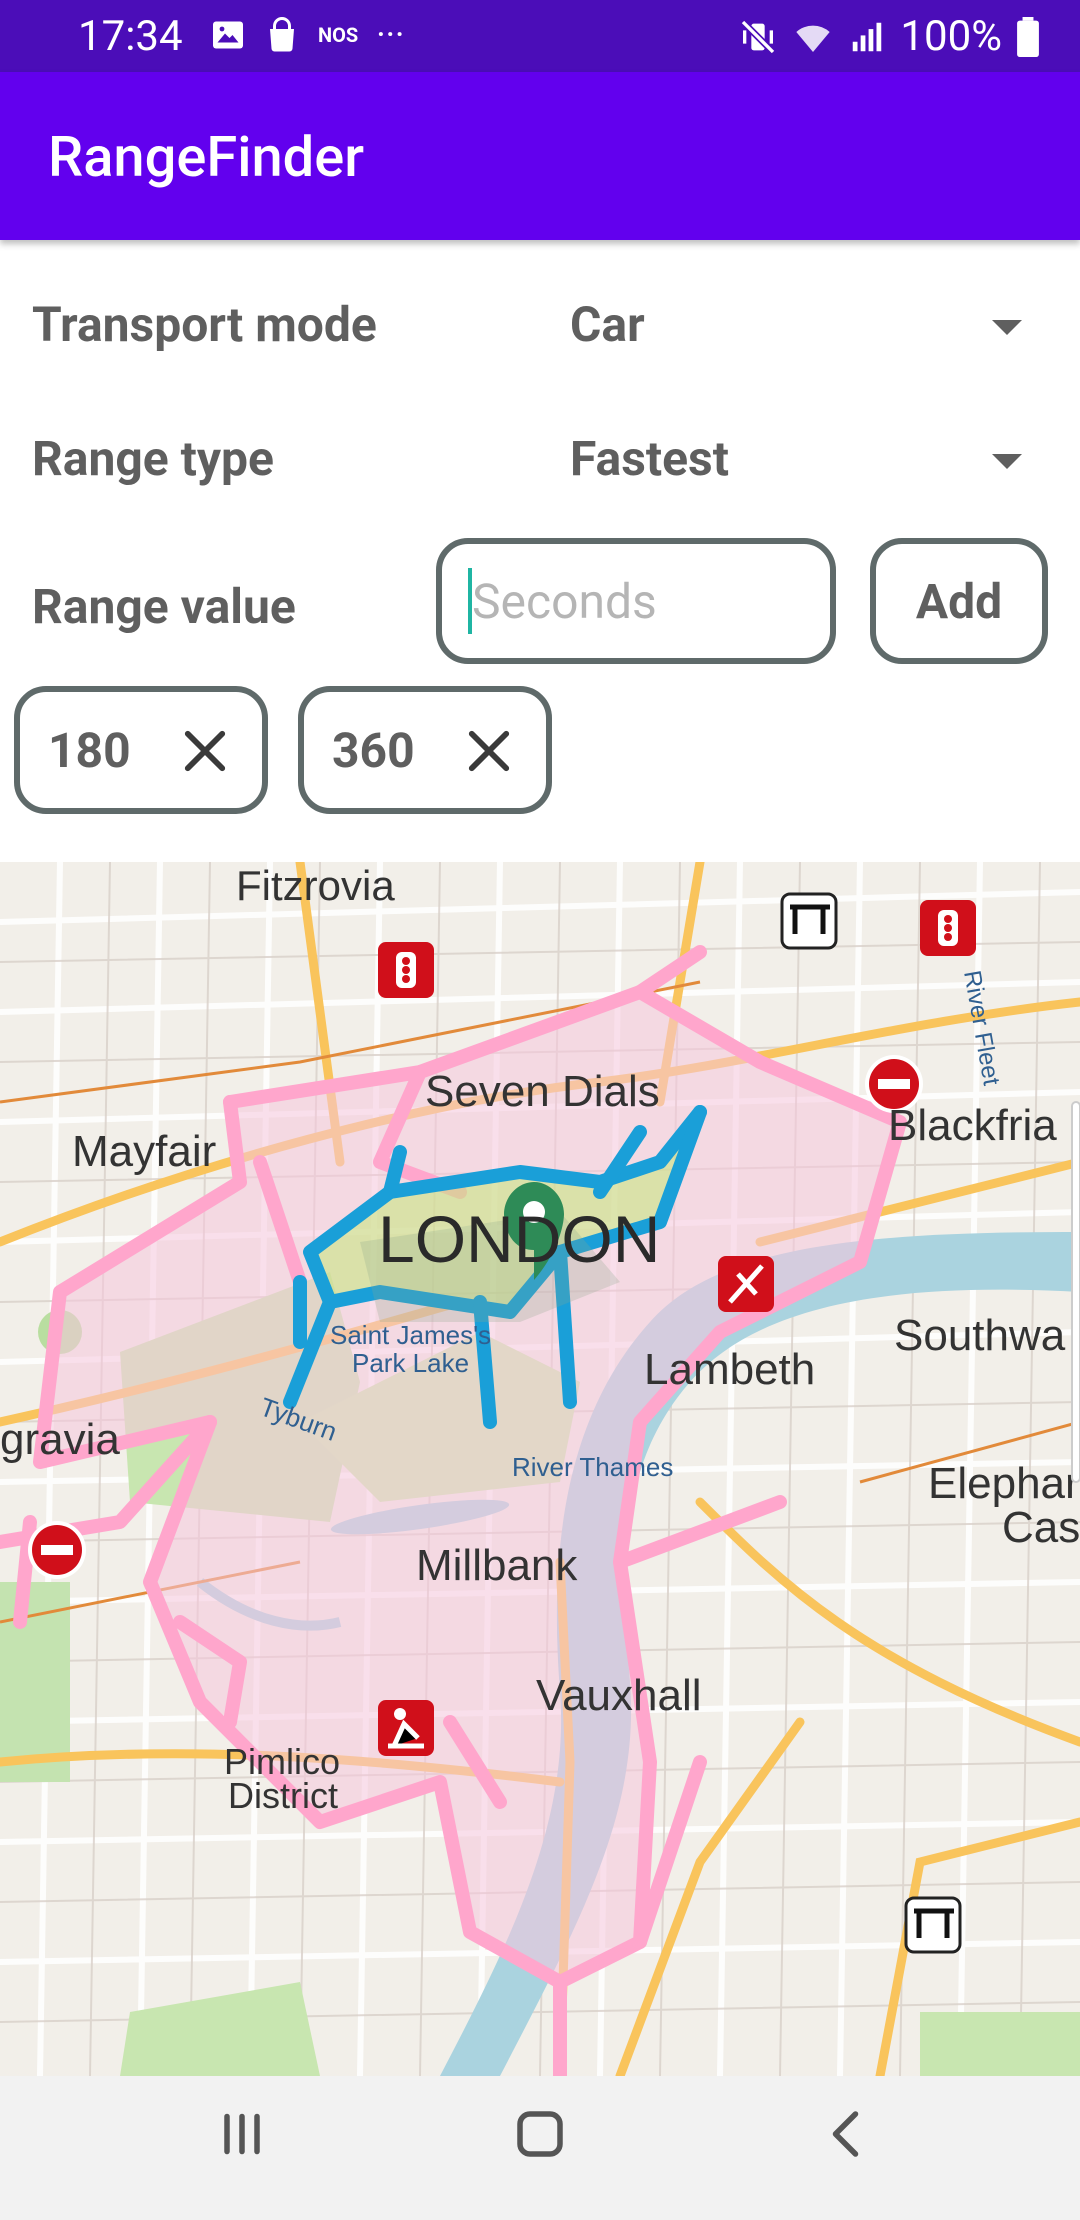 The image size is (1080, 2220). Describe the element at coordinates (564, 601) in the screenshot. I see `seconds-placeholder: Seconds` at that location.